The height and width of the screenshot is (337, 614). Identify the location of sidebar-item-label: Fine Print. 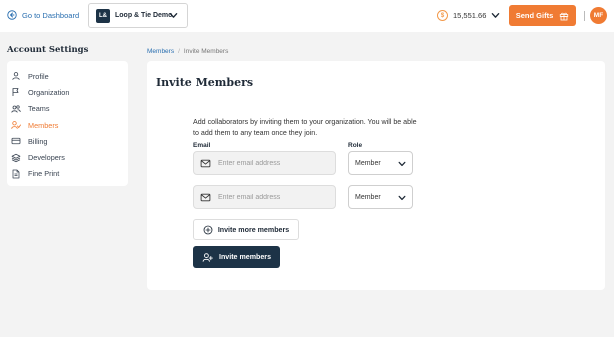
(44, 174).